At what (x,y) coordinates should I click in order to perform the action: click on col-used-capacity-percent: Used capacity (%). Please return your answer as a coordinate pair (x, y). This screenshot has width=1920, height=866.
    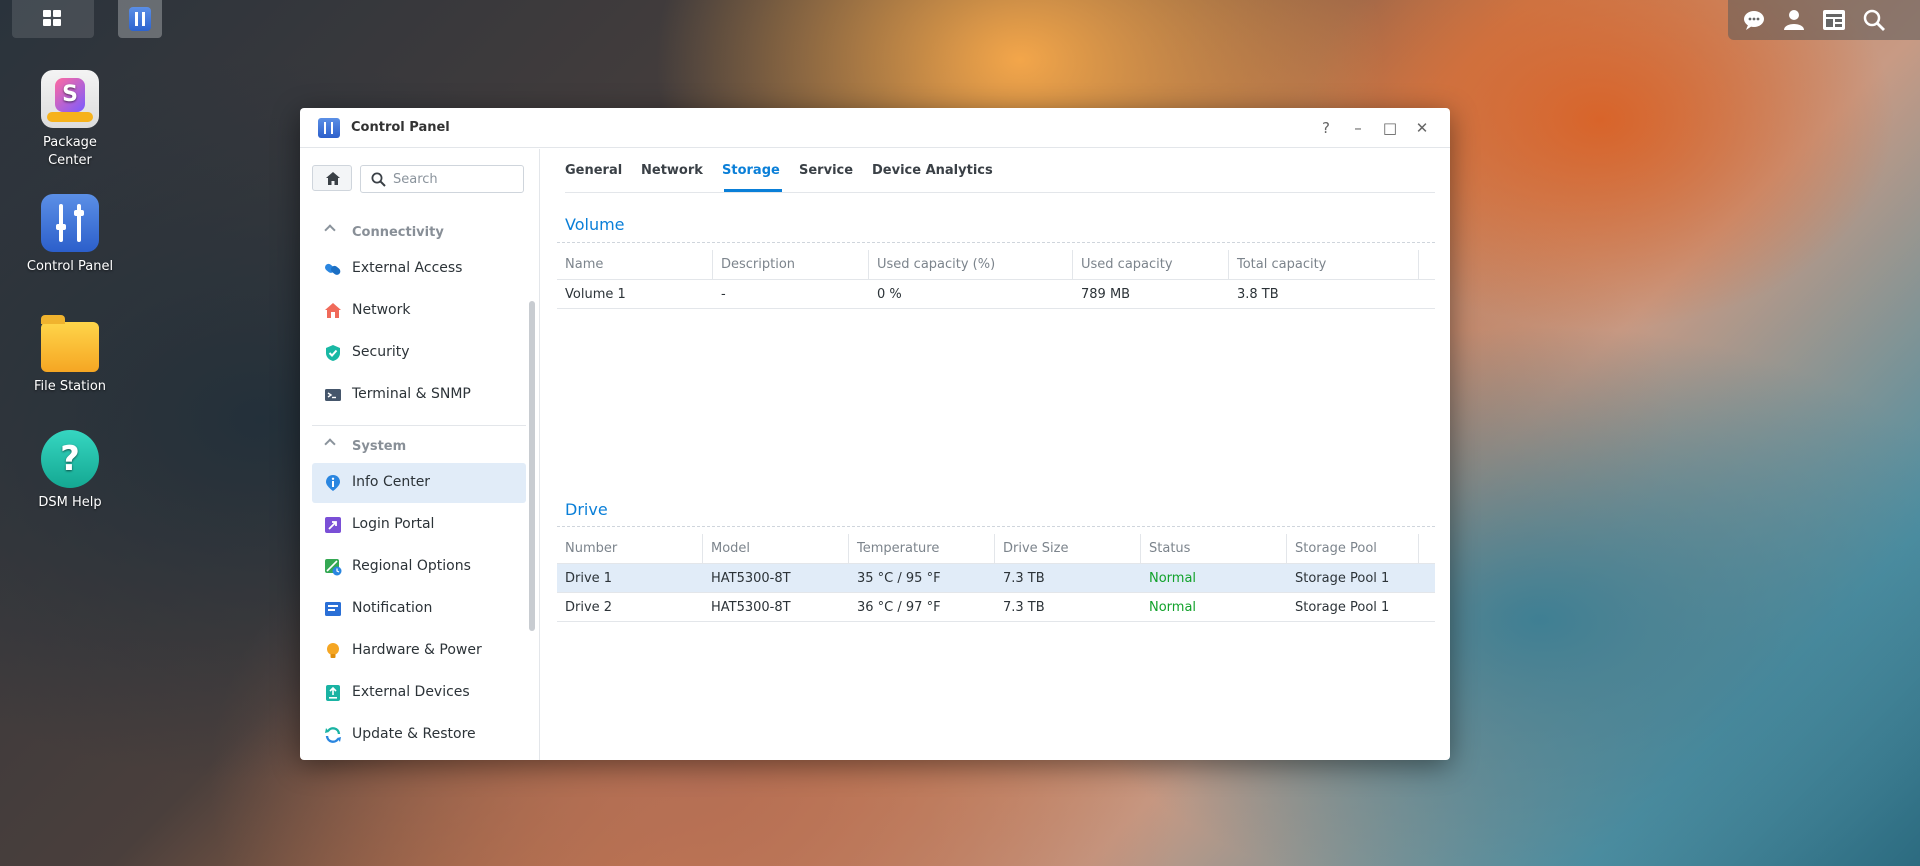
    Looking at the image, I should click on (971, 265).